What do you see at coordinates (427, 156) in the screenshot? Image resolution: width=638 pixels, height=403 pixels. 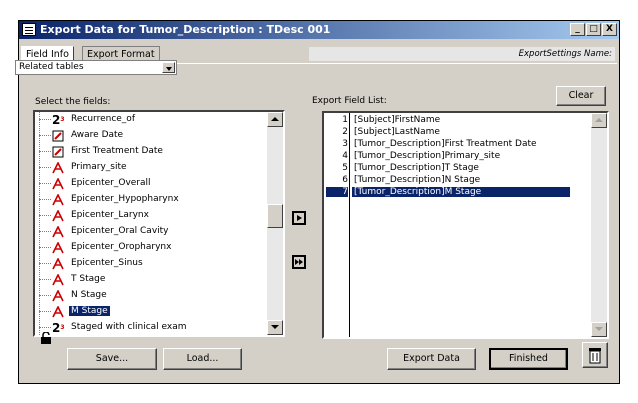 I see `export-item-label: [Tumor_Description]Primary_site` at bounding box center [427, 156].